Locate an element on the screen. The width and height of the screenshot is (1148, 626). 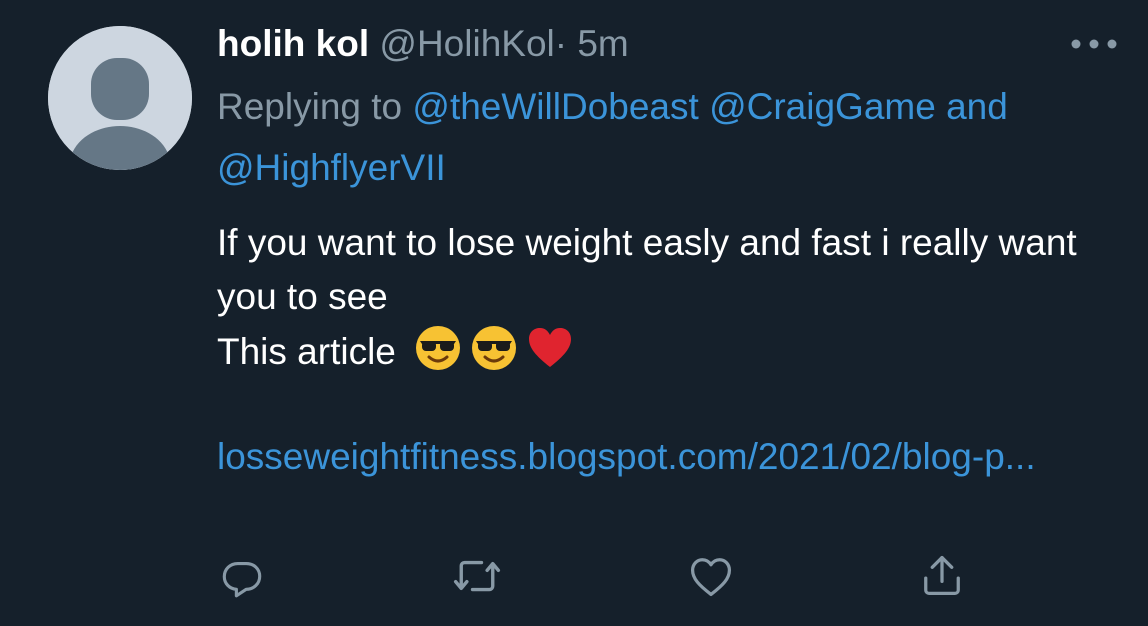
share-icon is located at coordinates (942, 575).